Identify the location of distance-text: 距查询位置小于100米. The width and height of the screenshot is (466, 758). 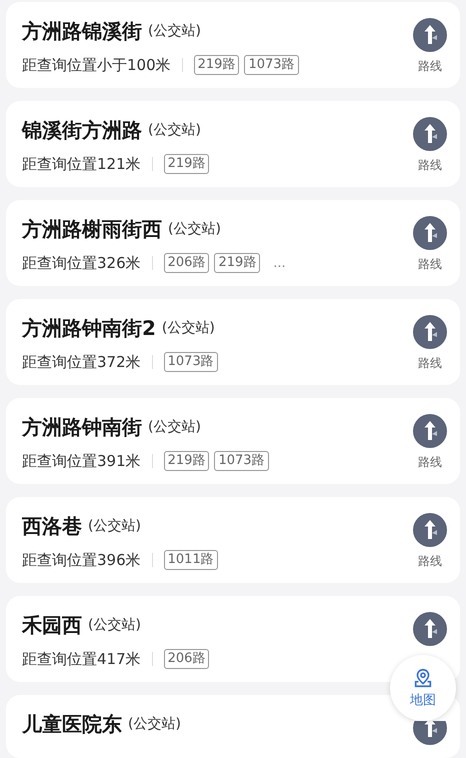
(96, 65).